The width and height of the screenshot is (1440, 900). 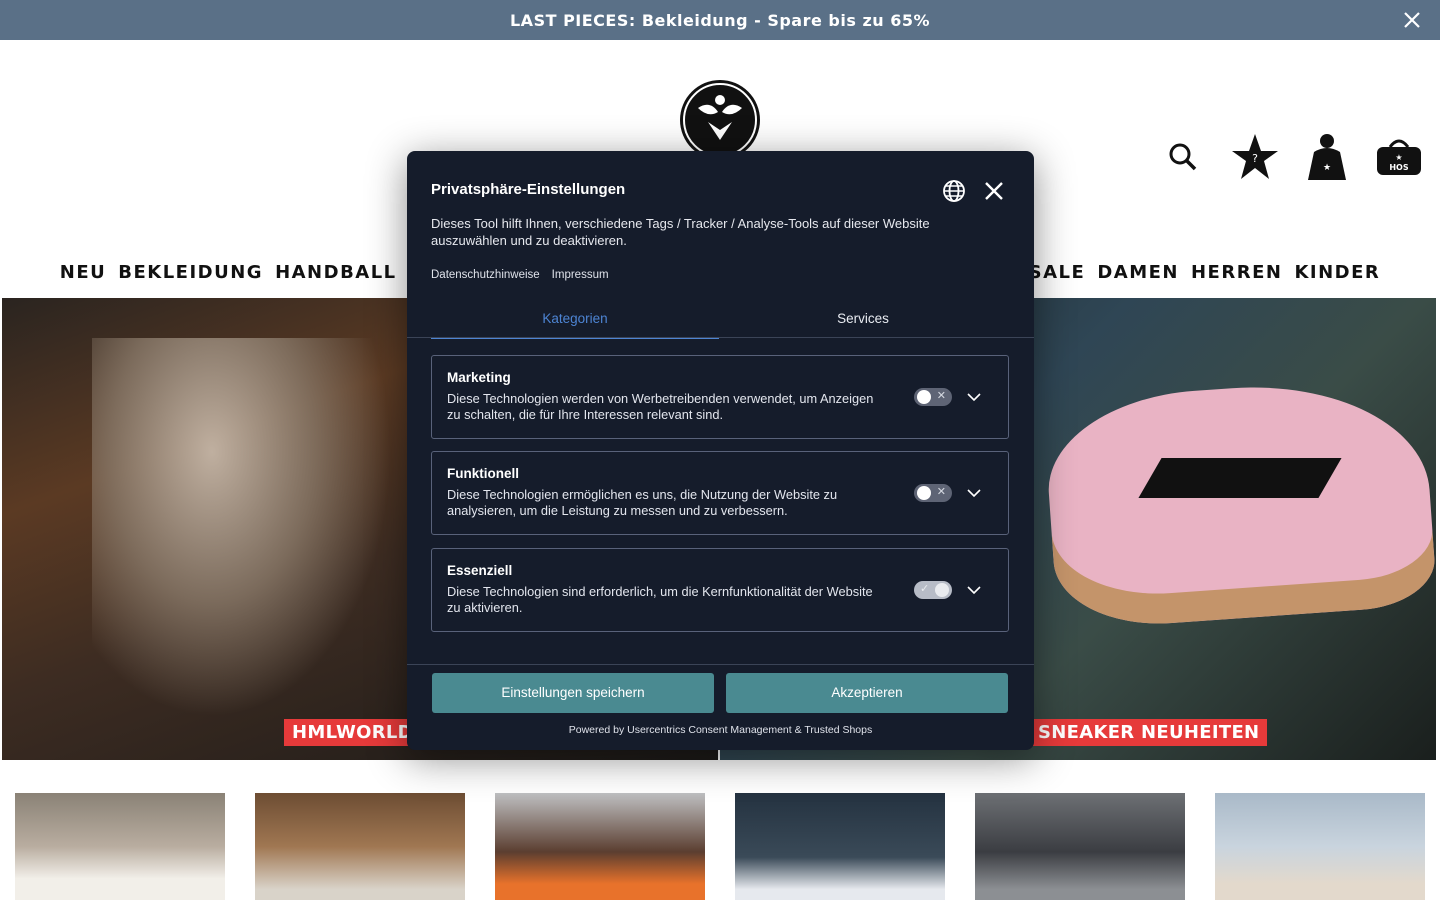 What do you see at coordinates (720, 337) in the screenshot?
I see `tabs-divider` at bounding box center [720, 337].